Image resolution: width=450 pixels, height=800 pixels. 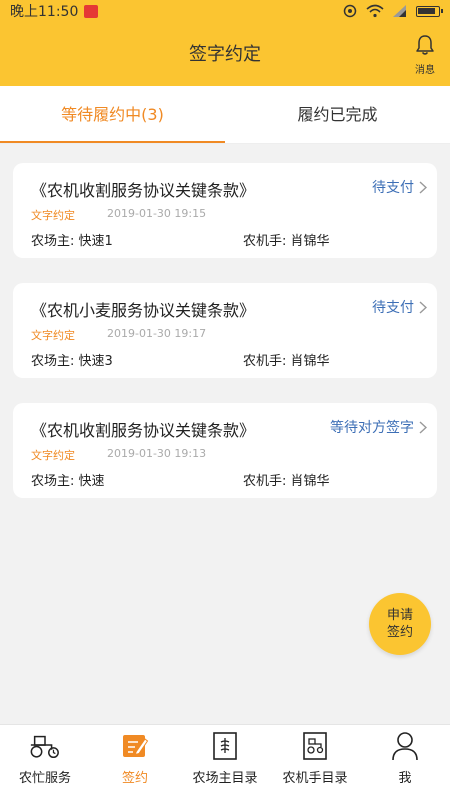 What do you see at coordinates (227, 479) in the screenshot?
I see `contract-parties: 农场主: 快速 农机手: 肖锦华` at bounding box center [227, 479].